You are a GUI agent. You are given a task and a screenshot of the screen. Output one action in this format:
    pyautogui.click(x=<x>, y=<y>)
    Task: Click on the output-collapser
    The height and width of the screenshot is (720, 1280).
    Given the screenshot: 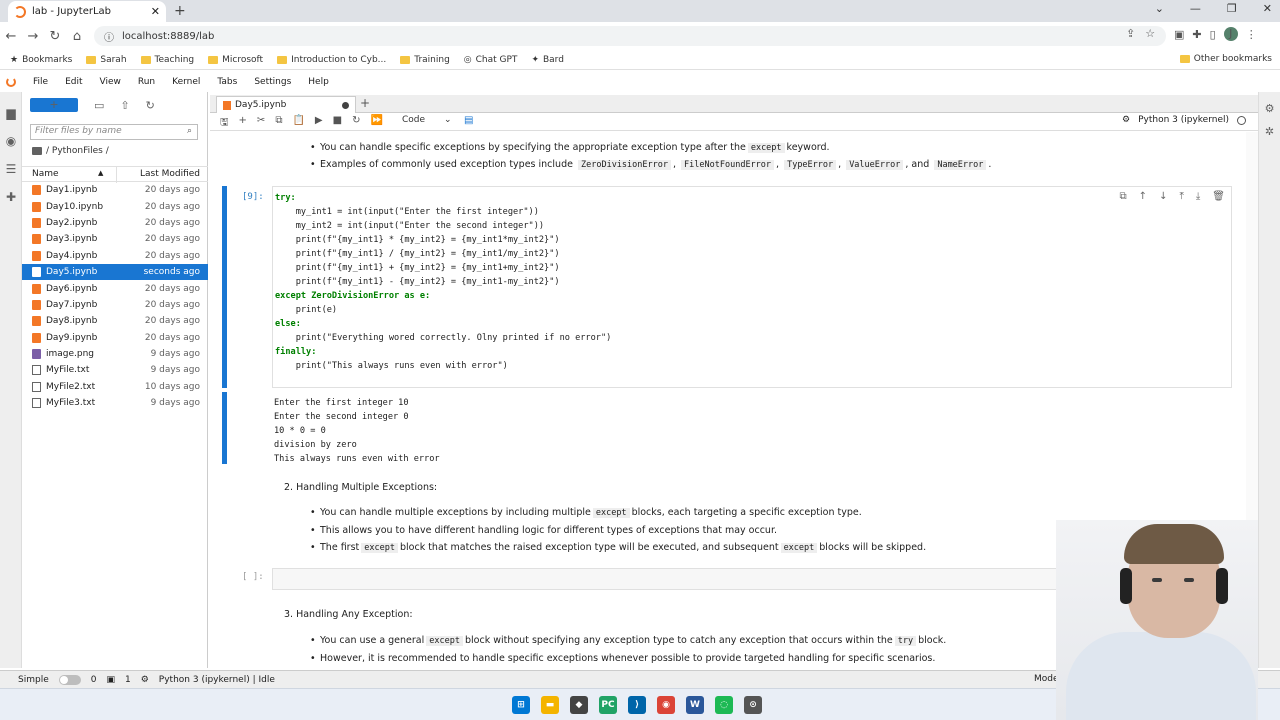 What is the action you would take?
    pyautogui.click(x=224, y=428)
    